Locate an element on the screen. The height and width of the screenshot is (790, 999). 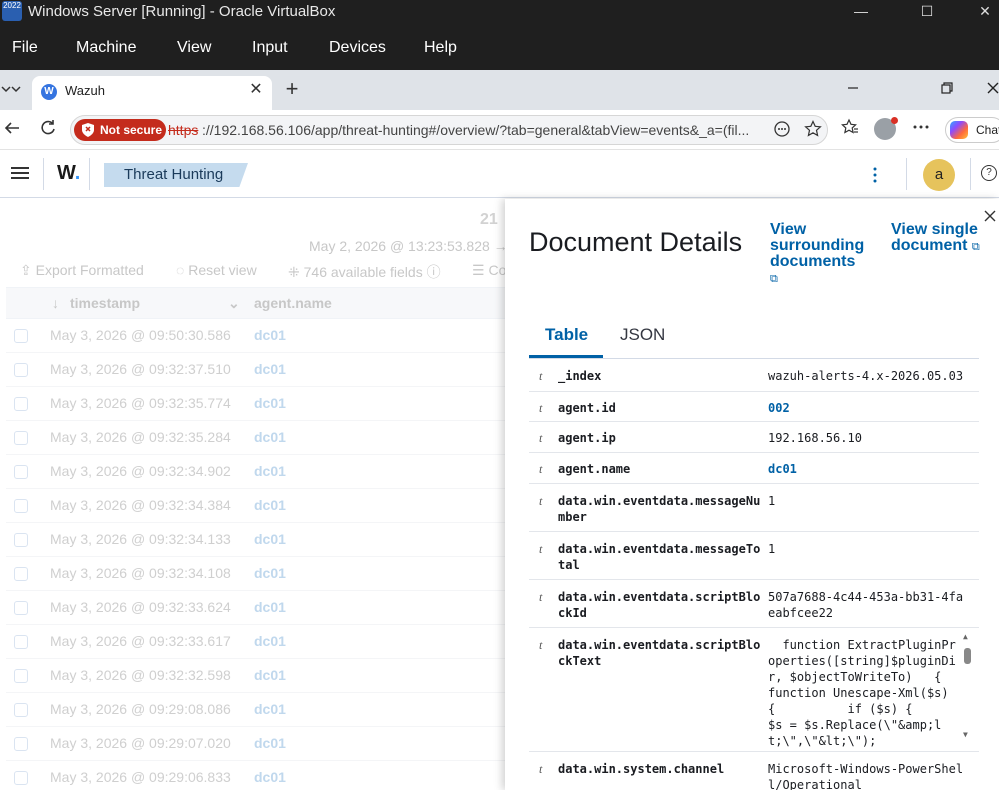
more-options-icon is located at coordinates (921, 130).